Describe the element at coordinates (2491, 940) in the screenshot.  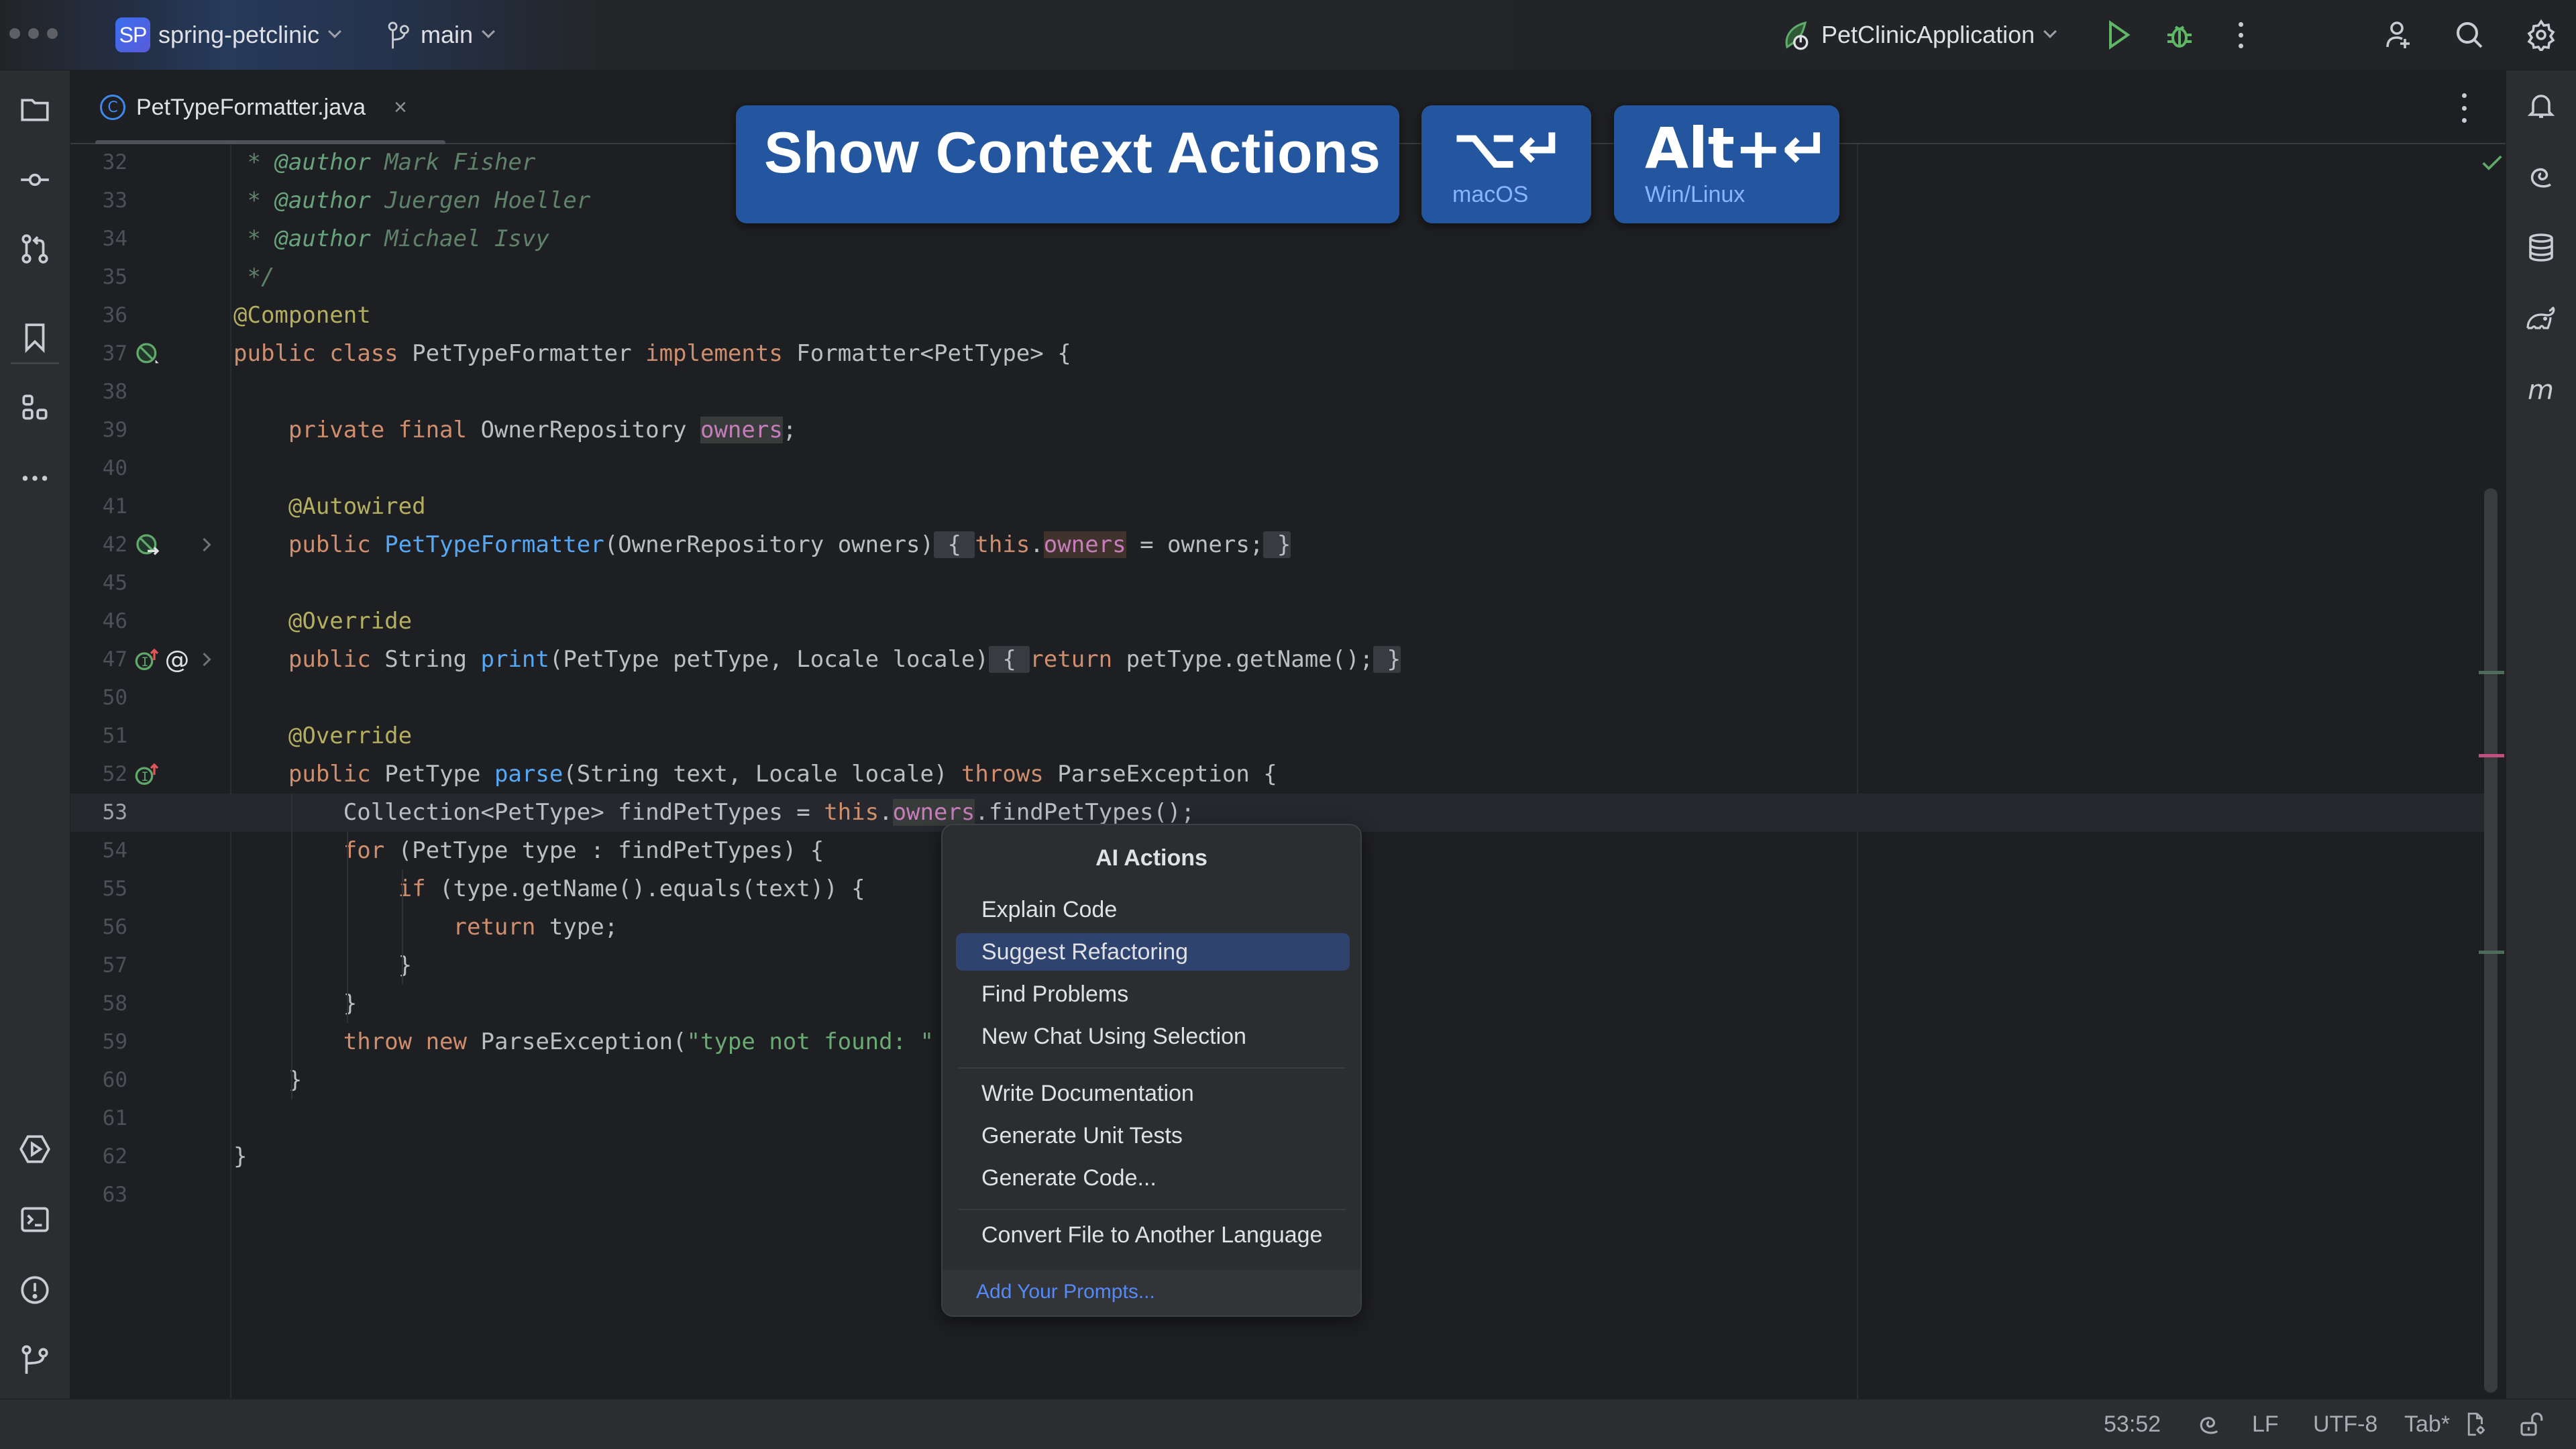
I see `vertical-scrollbar` at that location.